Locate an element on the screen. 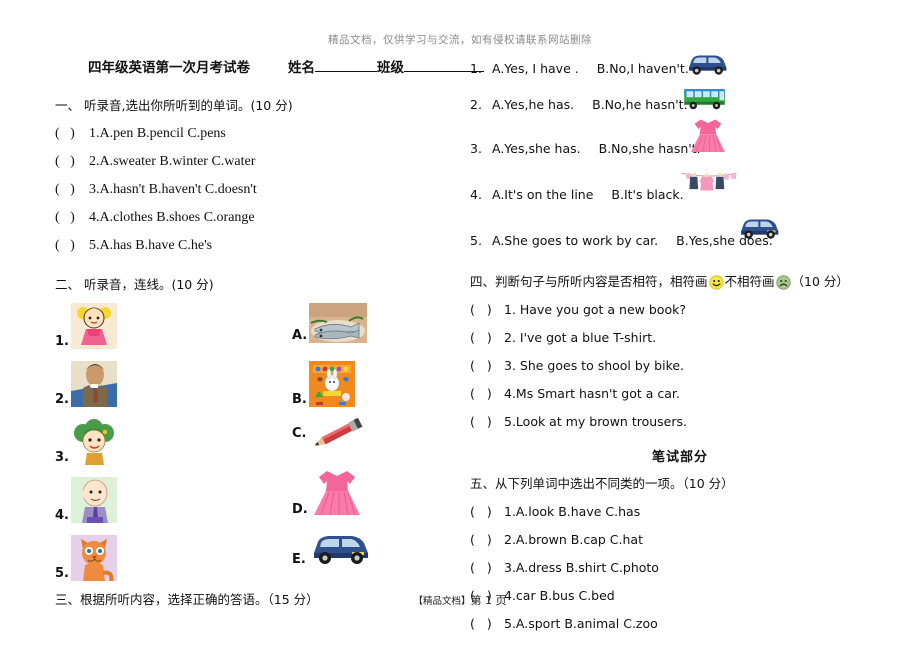 This screenshot has width=920, height=650. name-input-blank is located at coordinates (346, 65).